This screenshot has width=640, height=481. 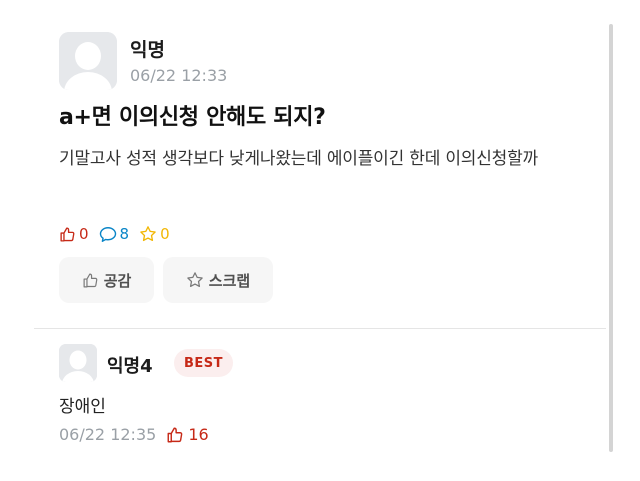 I want to click on comment-text: 장애인, so click(x=82, y=407).